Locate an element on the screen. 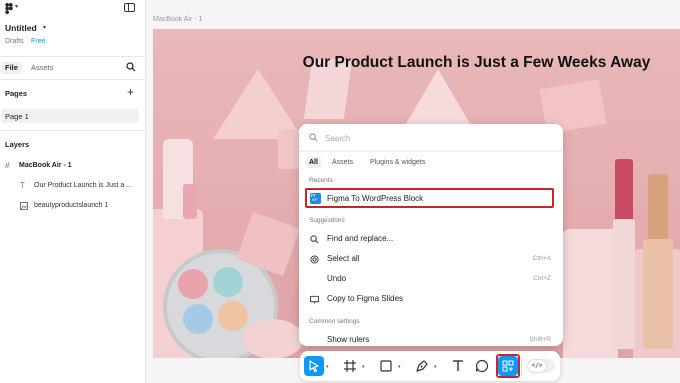  tab-file: File is located at coordinates (11, 68).